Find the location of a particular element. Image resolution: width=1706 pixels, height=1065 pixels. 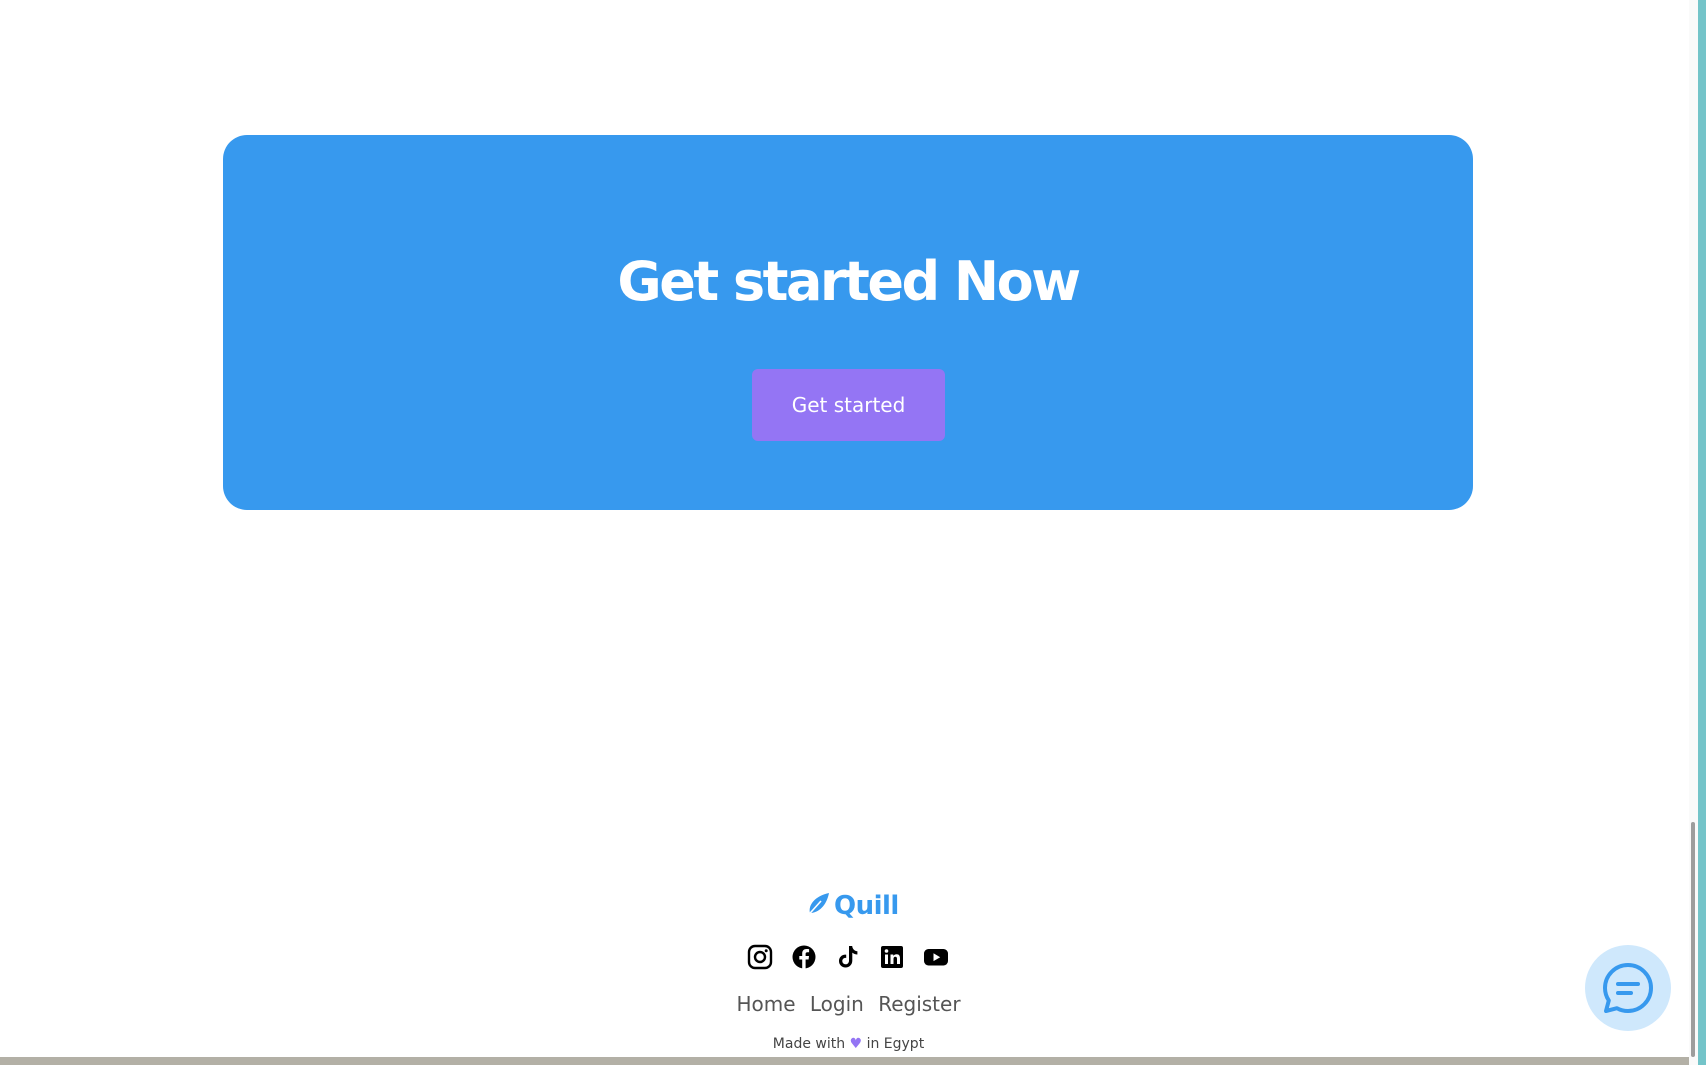

chat-icon is located at coordinates (1628, 988).